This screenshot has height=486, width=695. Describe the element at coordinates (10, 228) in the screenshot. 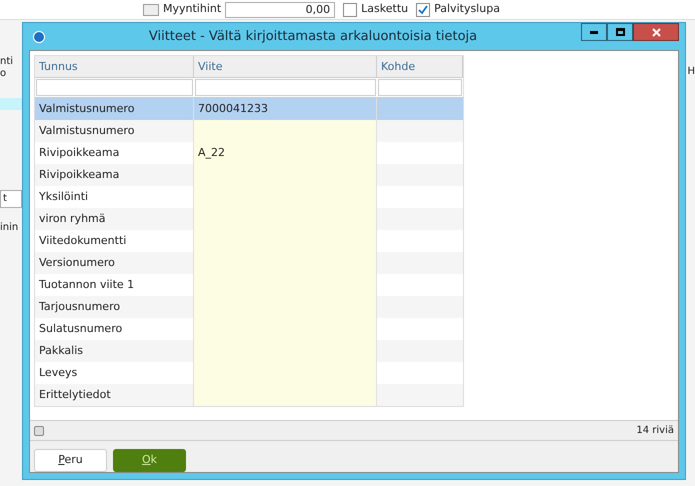

I see `label-text: inin` at that location.